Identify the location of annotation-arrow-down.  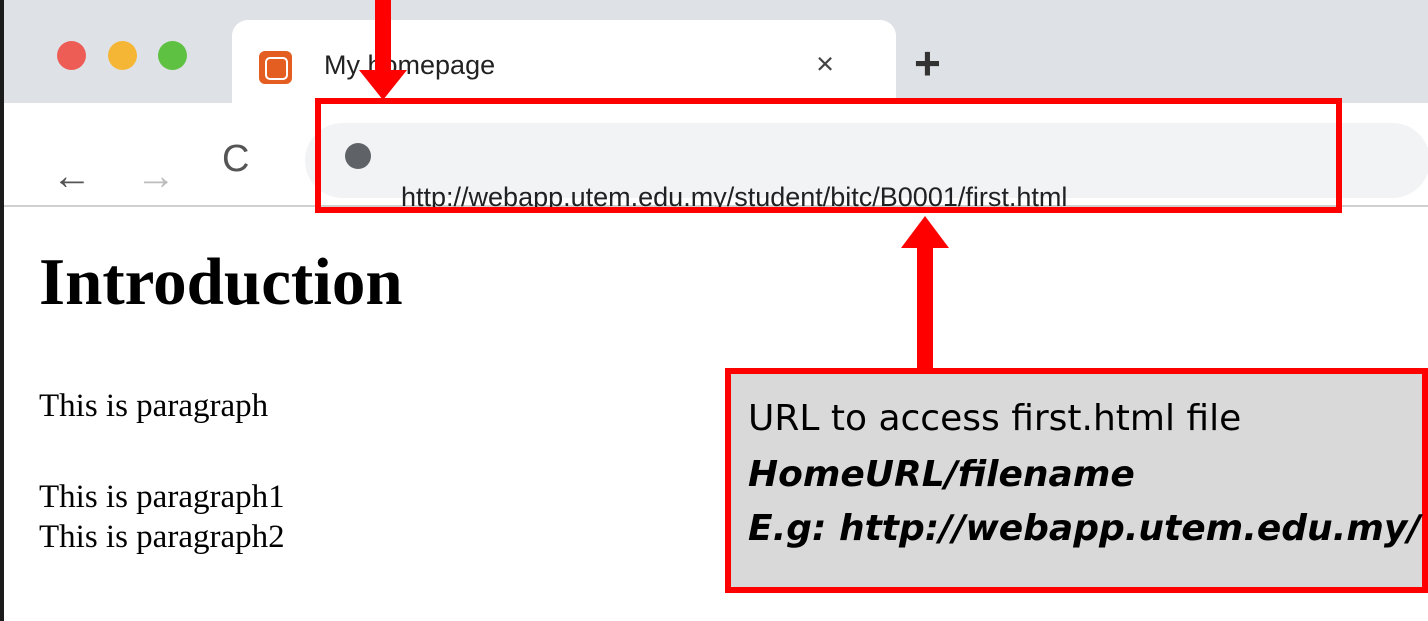
(383, 37).